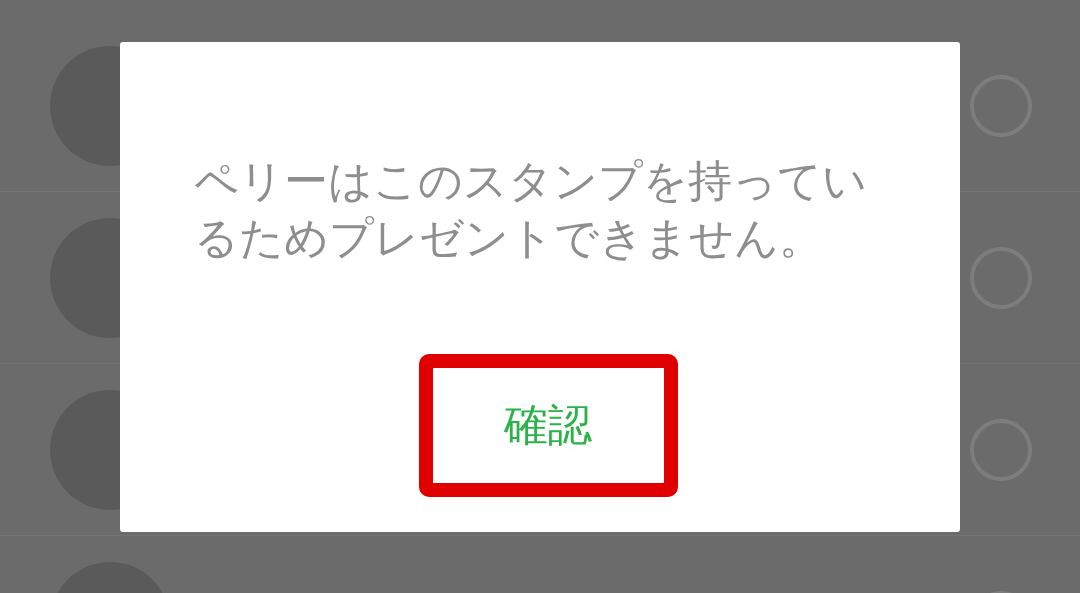  I want to click on confirm-button: 確認, so click(548, 425).